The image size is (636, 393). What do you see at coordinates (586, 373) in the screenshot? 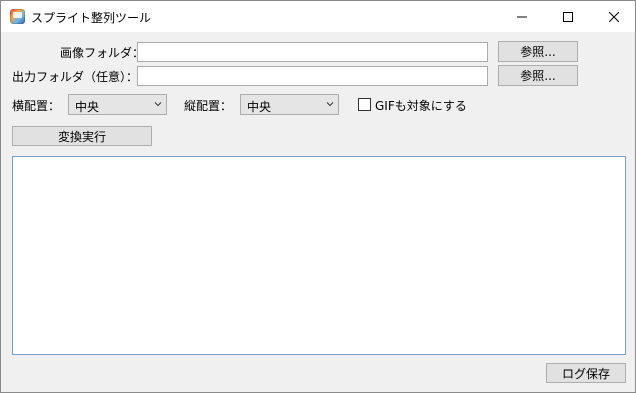
I see `save-log-button: ログ保存` at bounding box center [586, 373].